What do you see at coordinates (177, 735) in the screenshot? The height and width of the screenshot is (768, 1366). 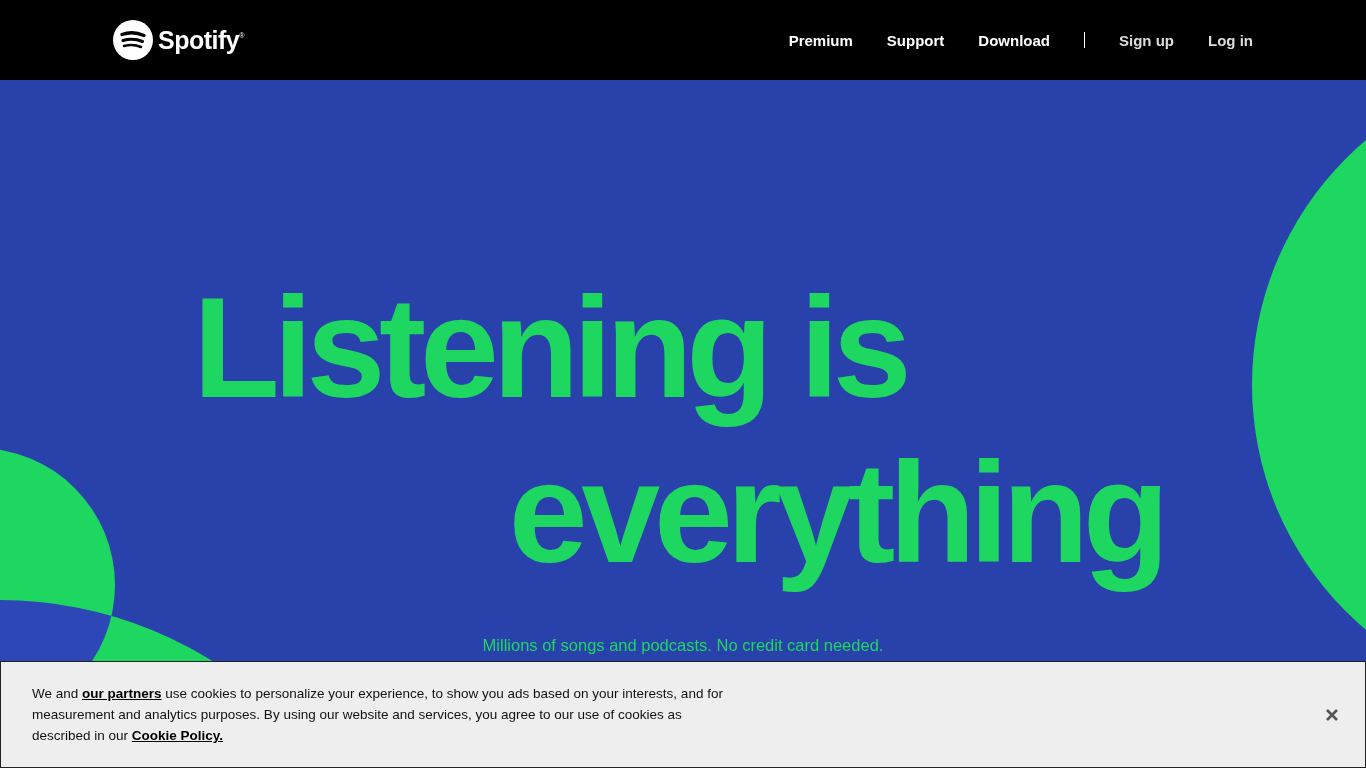 I see `policy-link: Cookie Policy.` at bounding box center [177, 735].